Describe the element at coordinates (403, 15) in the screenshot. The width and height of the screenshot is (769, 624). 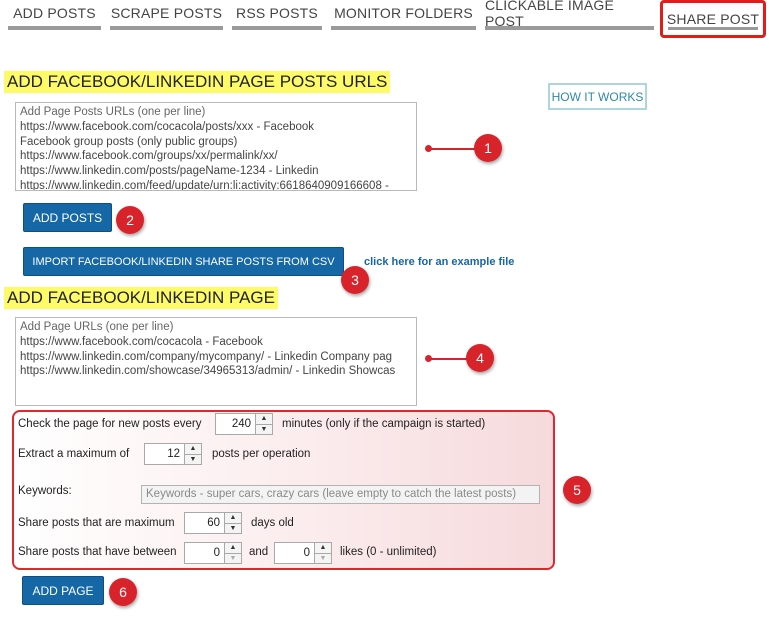
I see `tab-monitor-folders: MONITOR FOLDERS` at that location.